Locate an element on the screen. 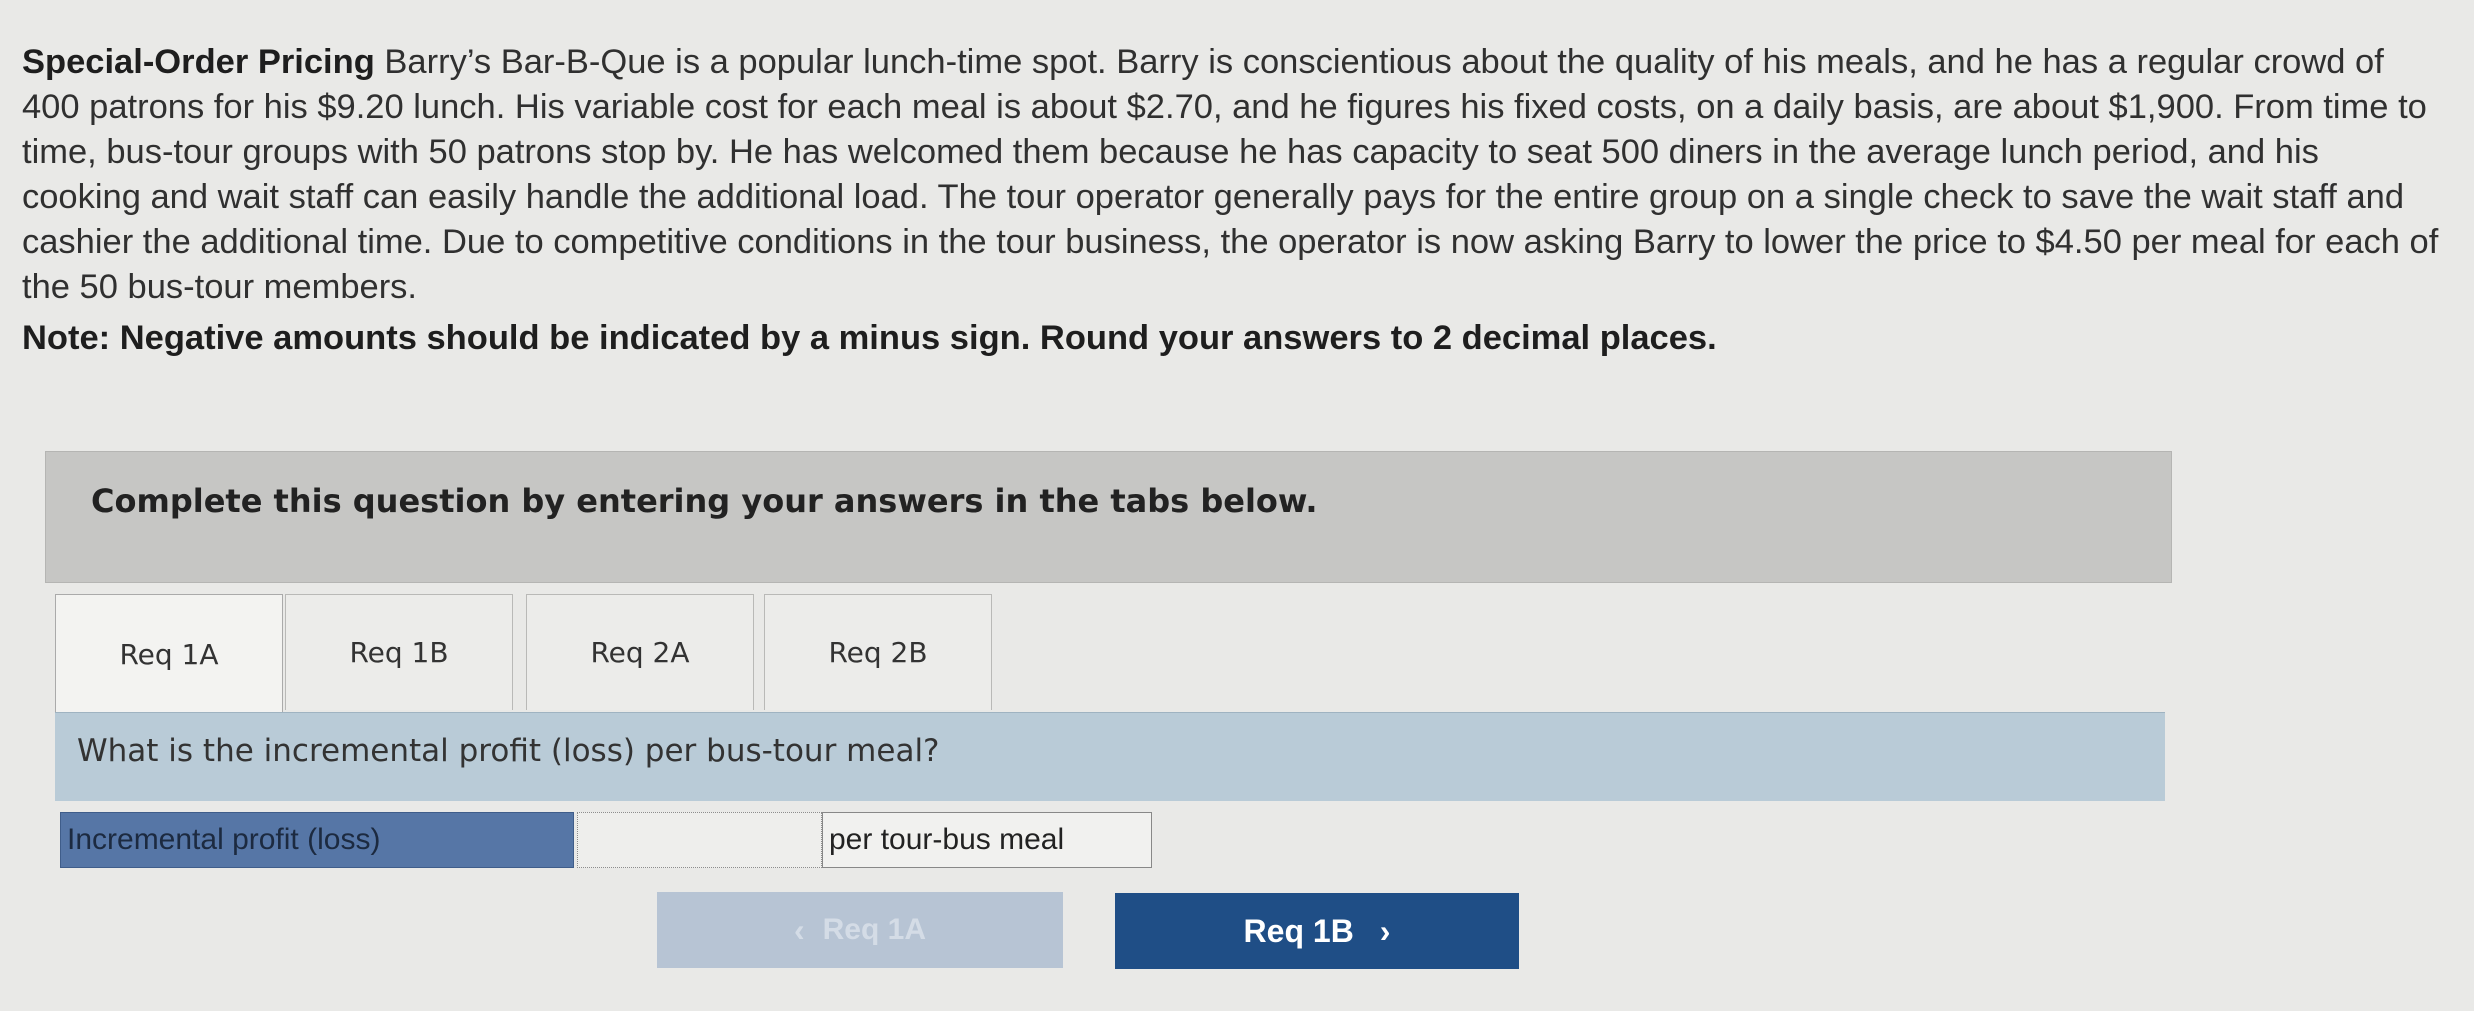 This screenshot has width=2474, height=1011. next-req-button: Req 1B › is located at coordinates (1317, 931).